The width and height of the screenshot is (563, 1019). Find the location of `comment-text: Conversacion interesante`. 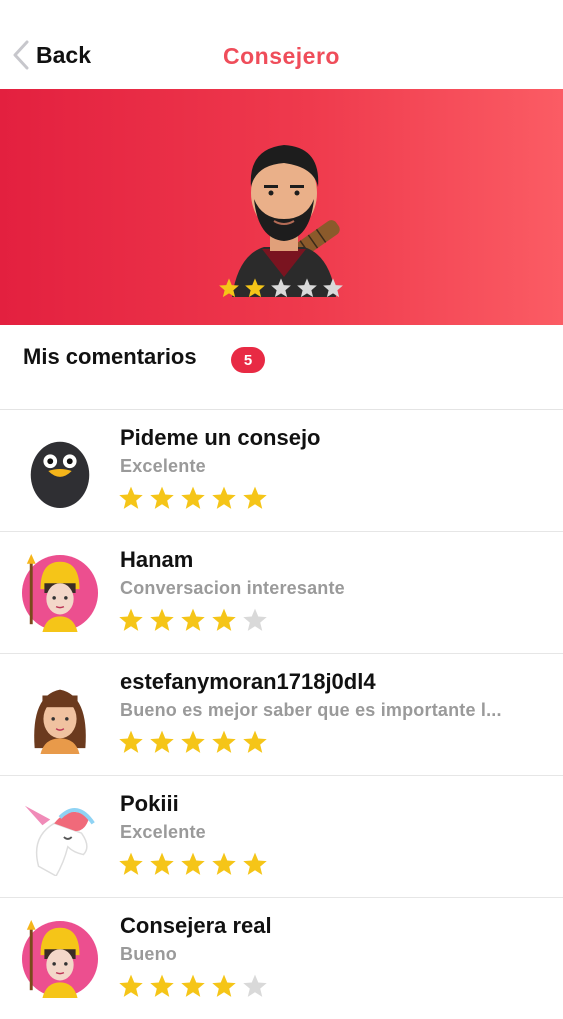

comment-text: Conversacion interesante is located at coordinates (232, 588).